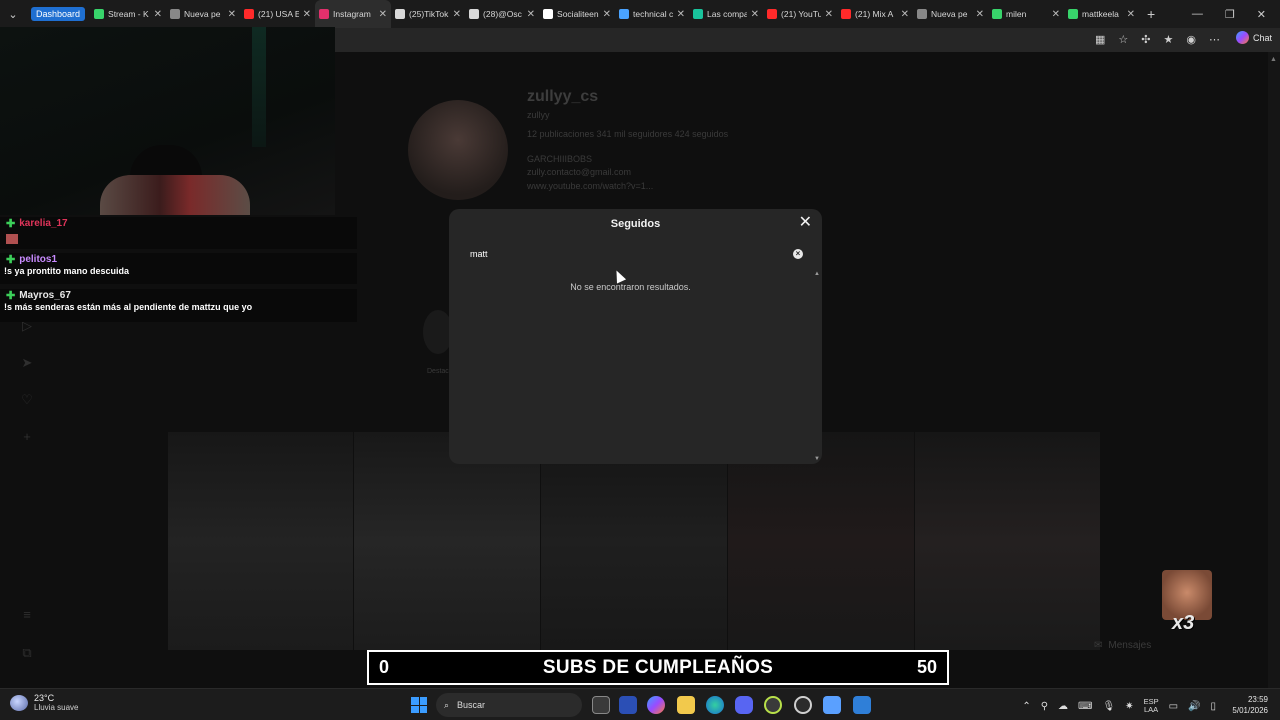  I want to click on edge-browser-icon, so click(715, 705).